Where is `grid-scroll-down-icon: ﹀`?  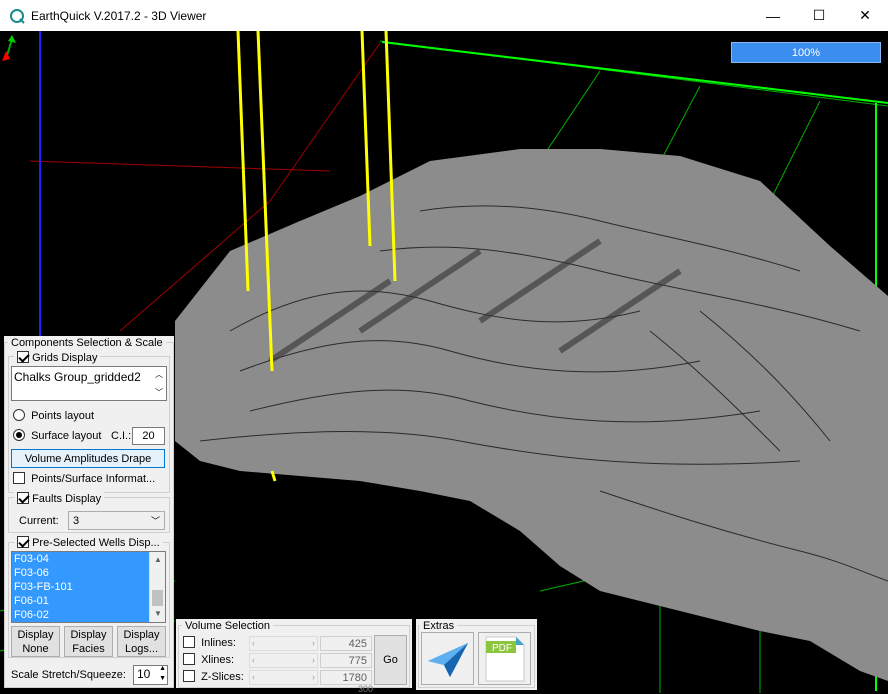
grid-scroll-down-icon: ﹀ is located at coordinates (159, 392).